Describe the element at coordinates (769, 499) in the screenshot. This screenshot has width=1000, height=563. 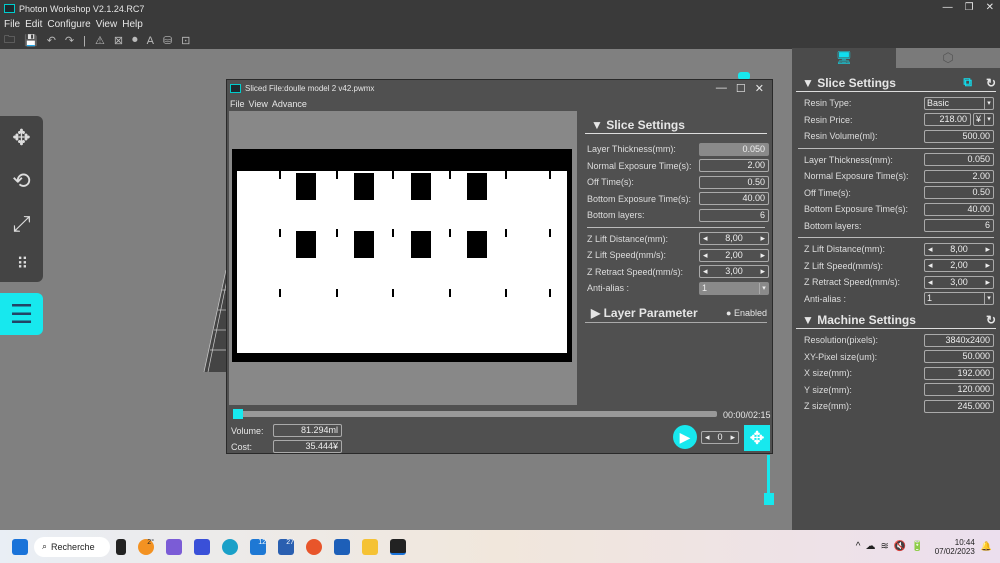
I see `layer-slider-handle` at that location.